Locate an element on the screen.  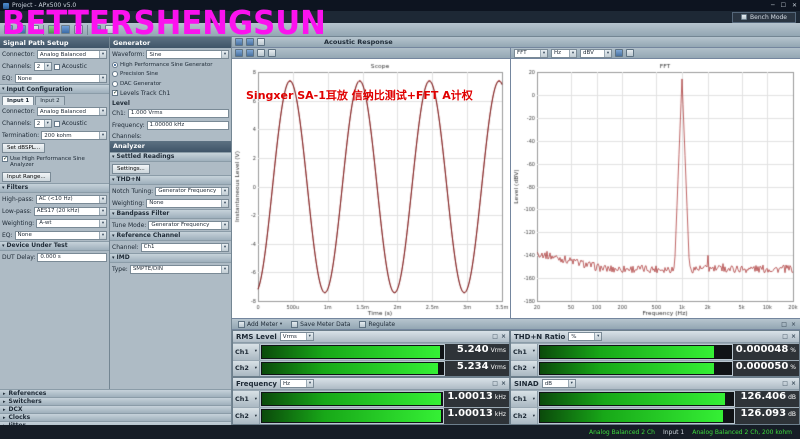
accordion-references: ▸ References is located at coordinates (115, 393).